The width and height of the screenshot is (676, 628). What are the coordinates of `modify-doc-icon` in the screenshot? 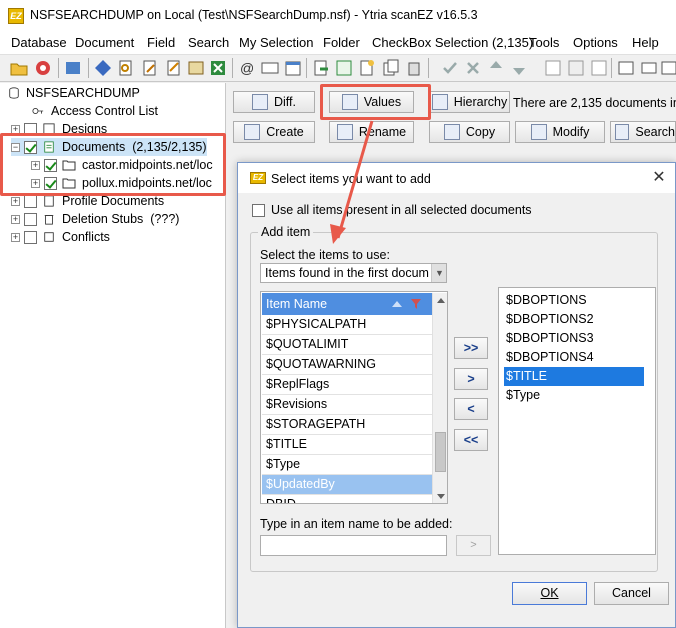 It's located at (174, 68).